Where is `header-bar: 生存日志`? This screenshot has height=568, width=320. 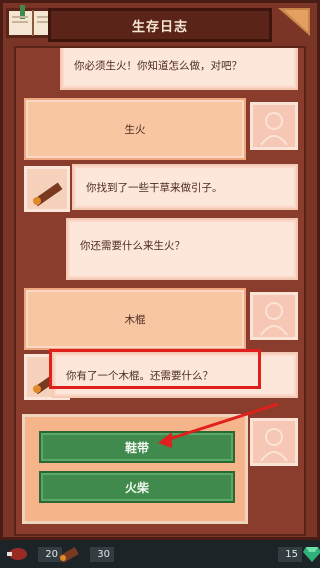 header-bar: 生存日志 is located at coordinates (160, 25).